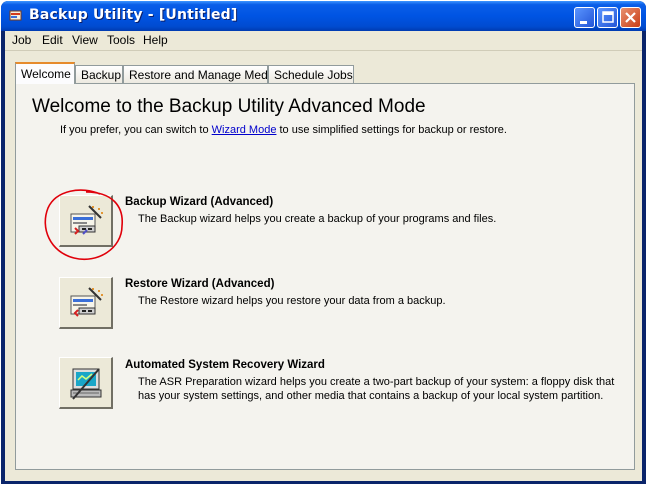  What do you see at coordinates (225, 365) in the screenshot?
I see `asr-wizard-title: Automated System Recovery Wizard` at bounding box center [225, 365].